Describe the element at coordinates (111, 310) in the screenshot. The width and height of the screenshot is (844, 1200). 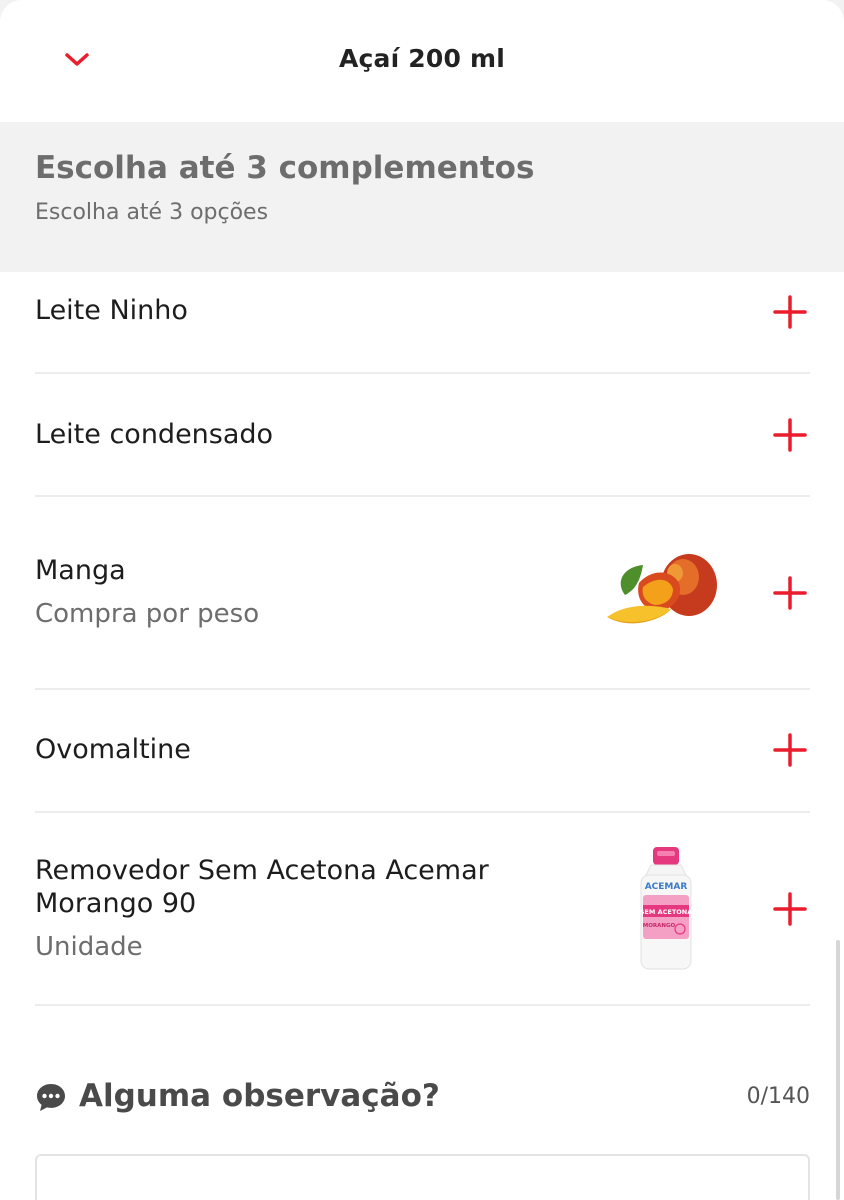
I see `item-name: Leite Ninho` at that location.